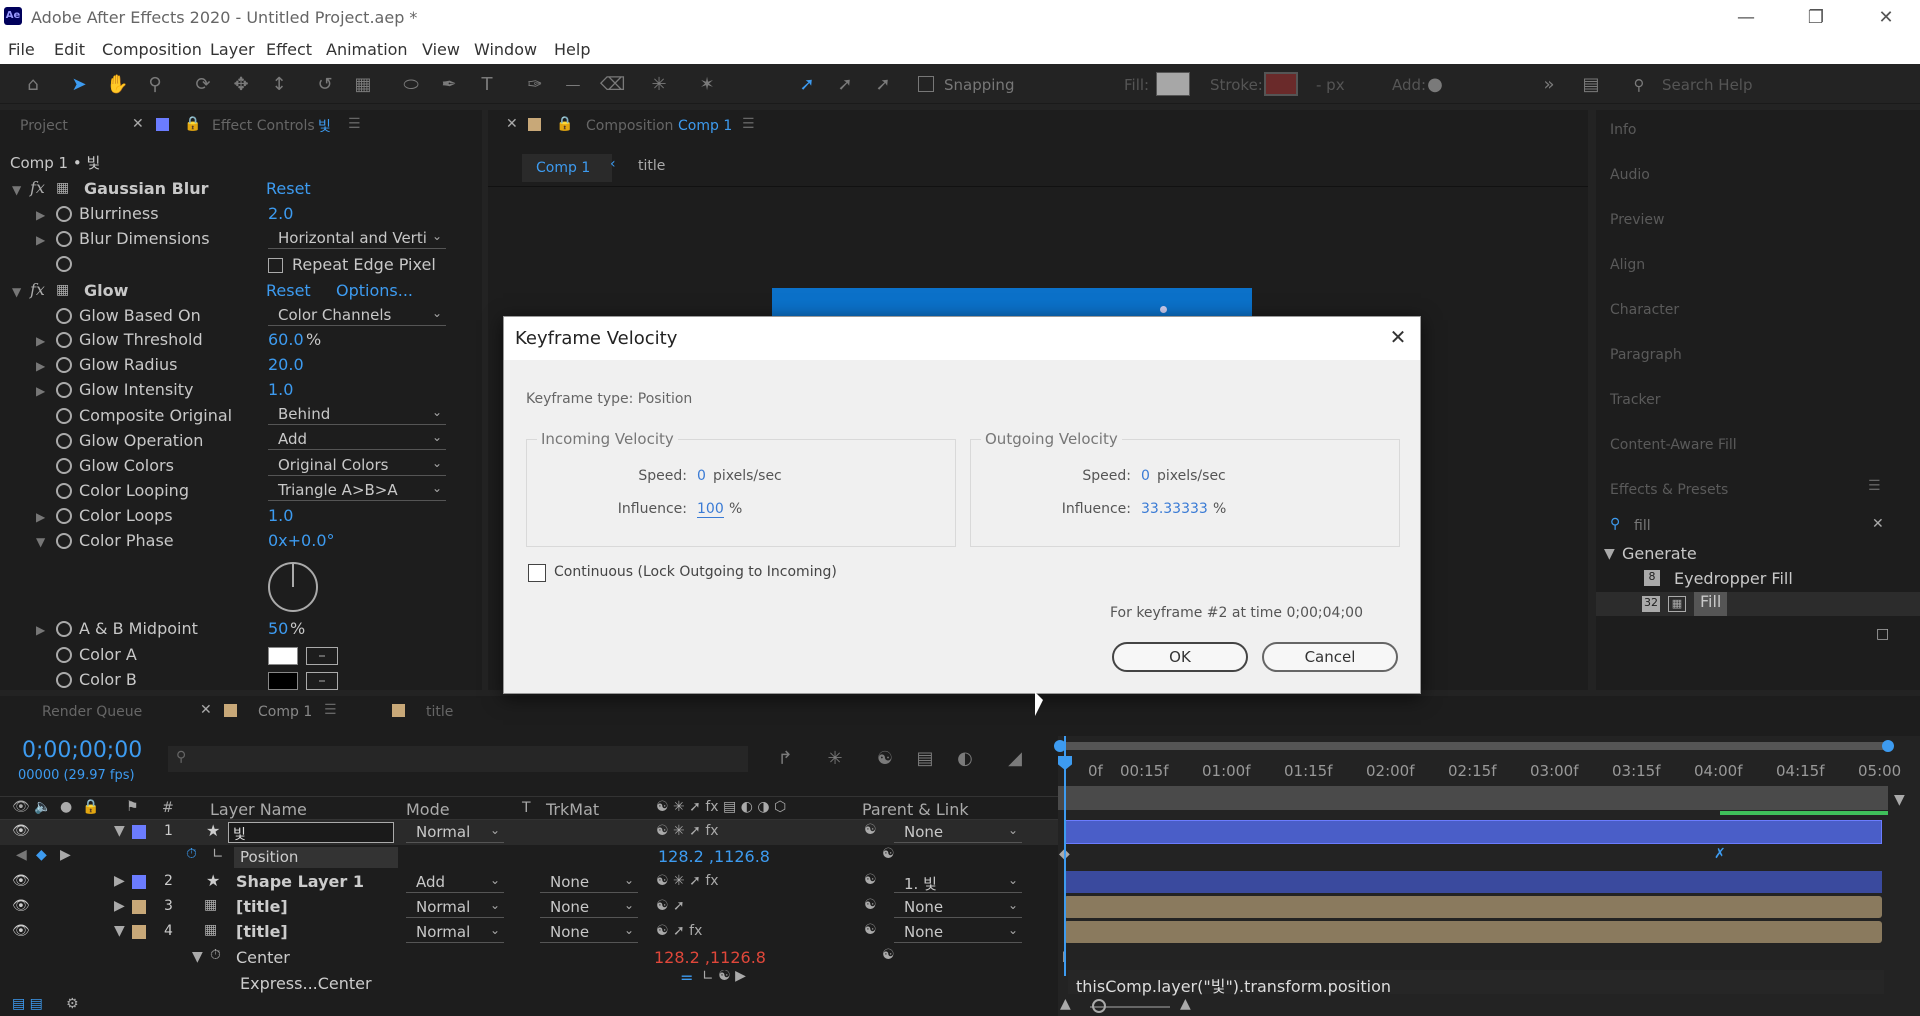 Image resolution: width=1920 pixels, height=1016 pixels. What do you see at coordinates (357, 316) in the screenshot?
I see `dropdown-glow-based-on: Color Channels ⌄` at bounding box center [357, 316].